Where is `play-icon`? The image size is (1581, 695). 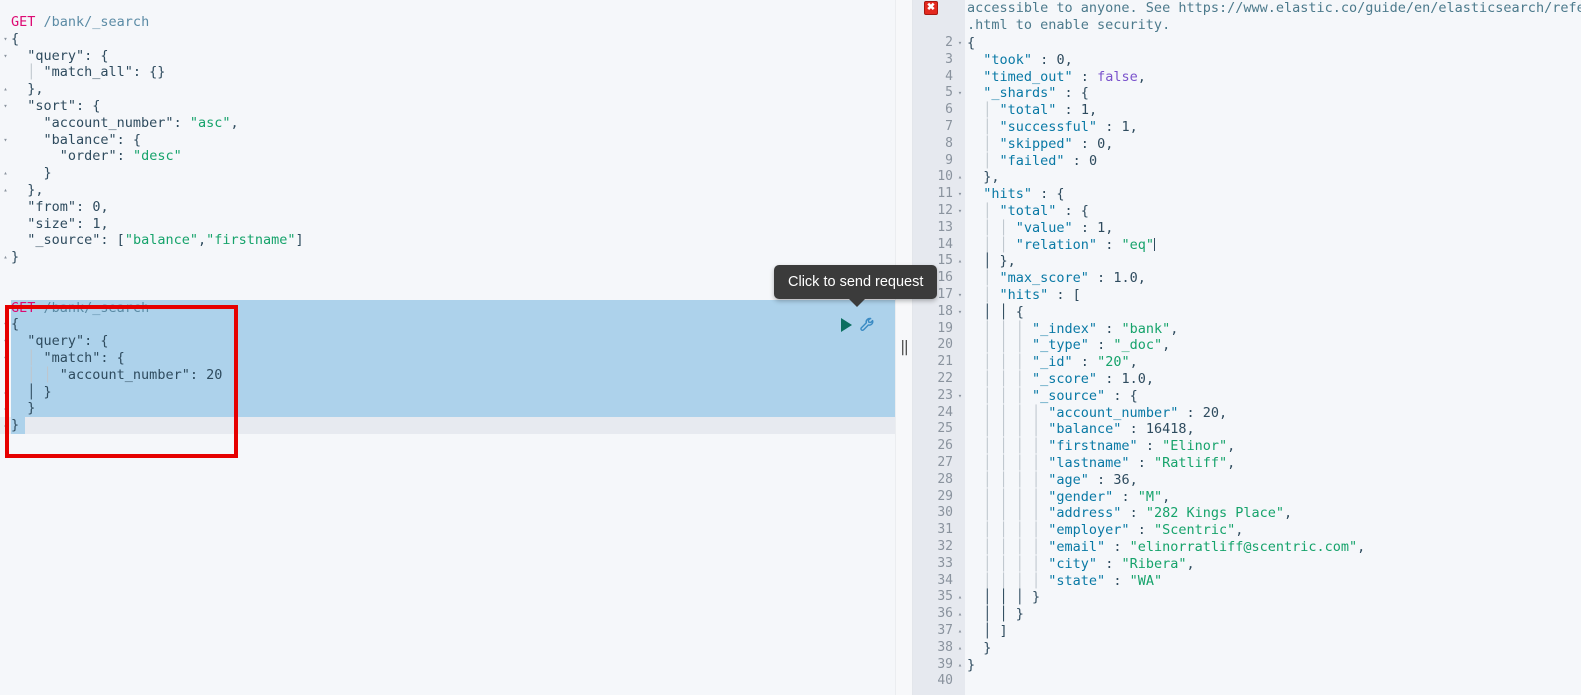
play-icon is located at coordinates (846, 325).